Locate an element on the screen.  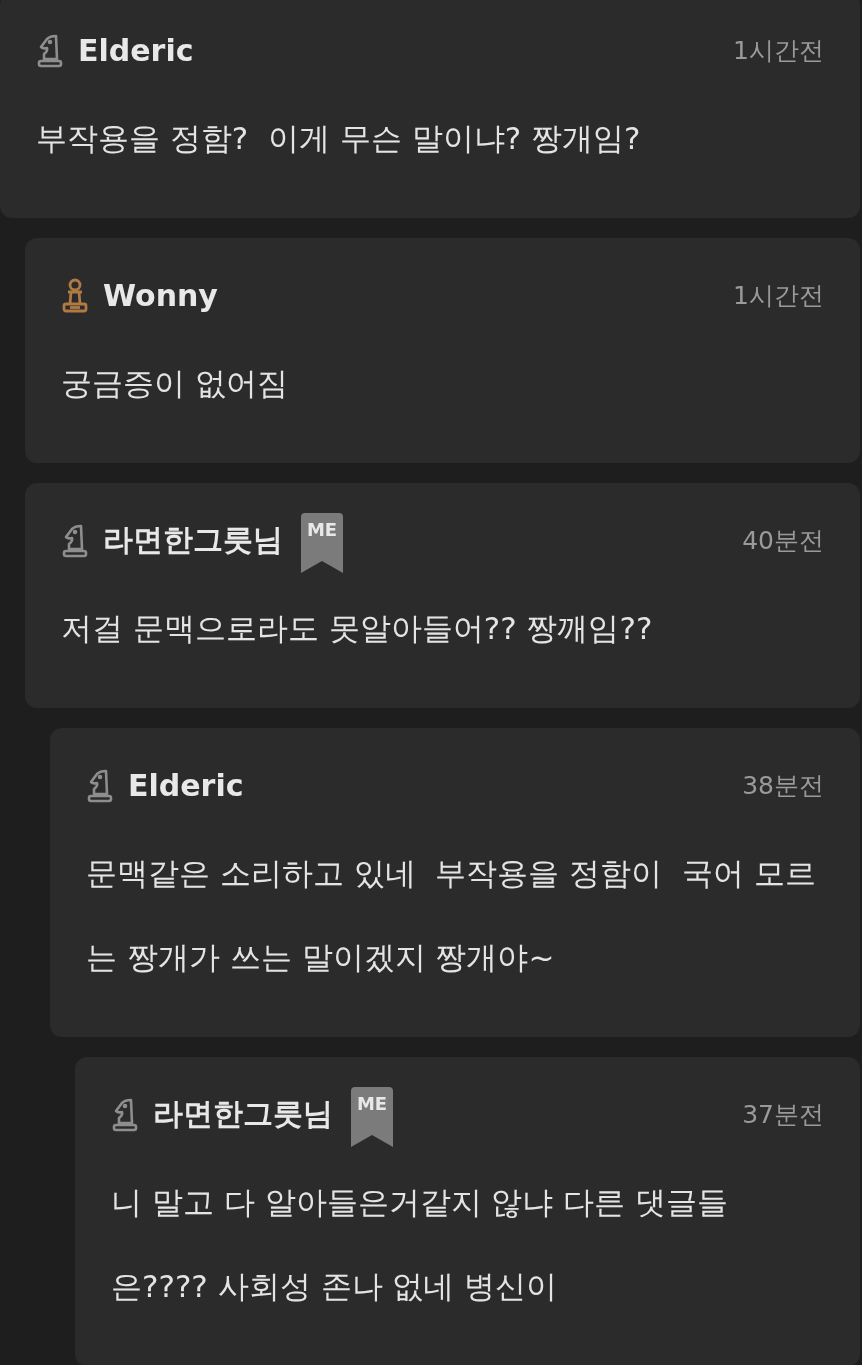
comment-text: 궁금증이 없어짐 is located at coordinates (175, 383).